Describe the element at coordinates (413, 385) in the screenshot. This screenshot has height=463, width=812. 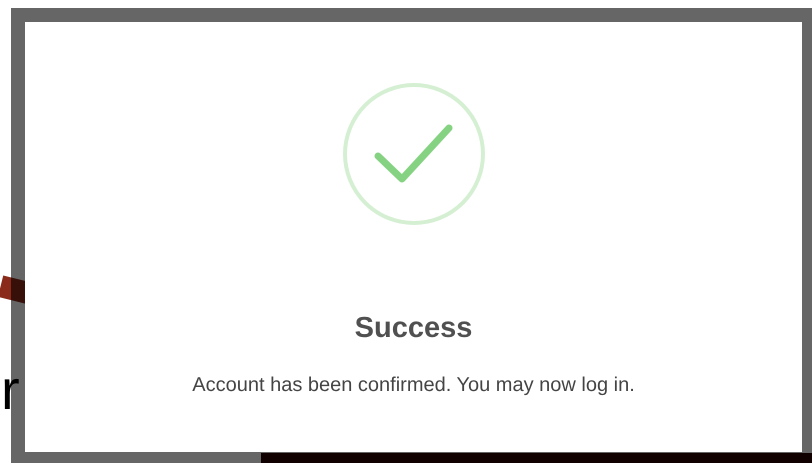
I see `dialog-message: Account has been confirmed. You may now log in.` at that location.